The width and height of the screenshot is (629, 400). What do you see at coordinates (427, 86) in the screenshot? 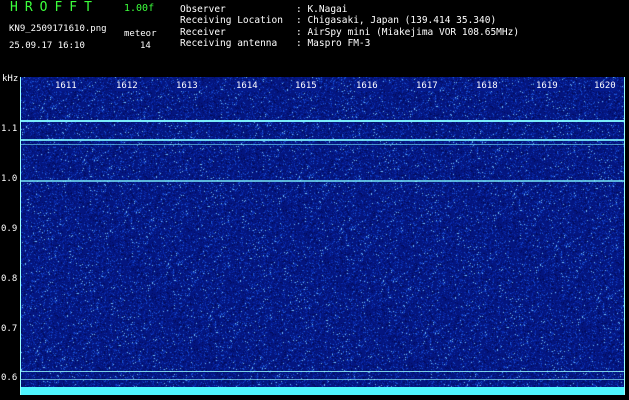
I see `x-tick-label: 1617` at bounding box center [427, 86].